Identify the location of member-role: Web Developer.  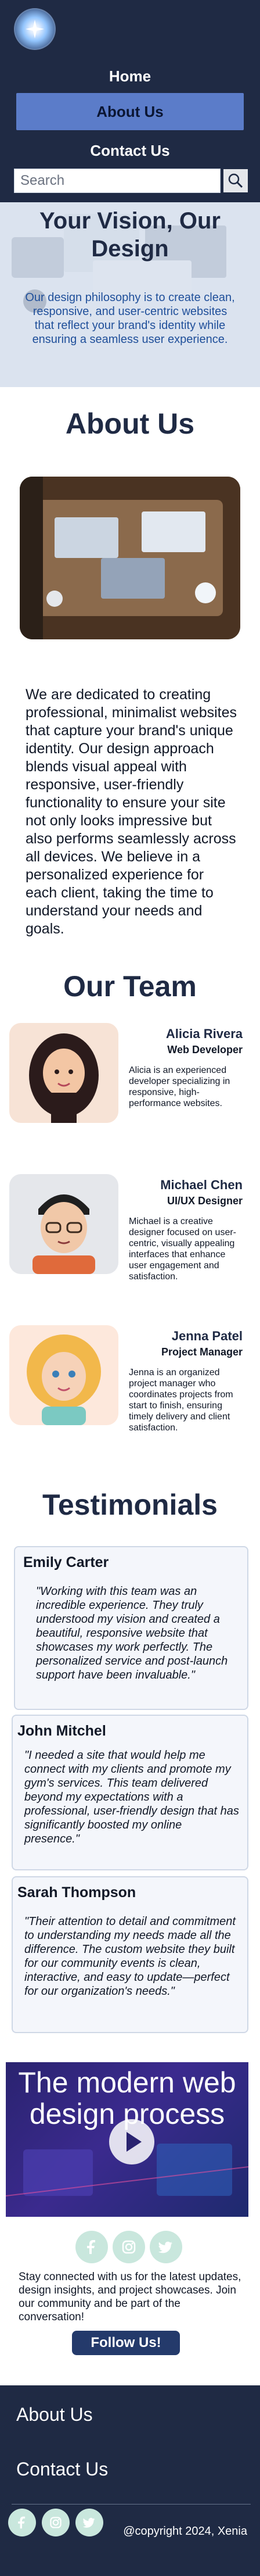
(205, 1050).